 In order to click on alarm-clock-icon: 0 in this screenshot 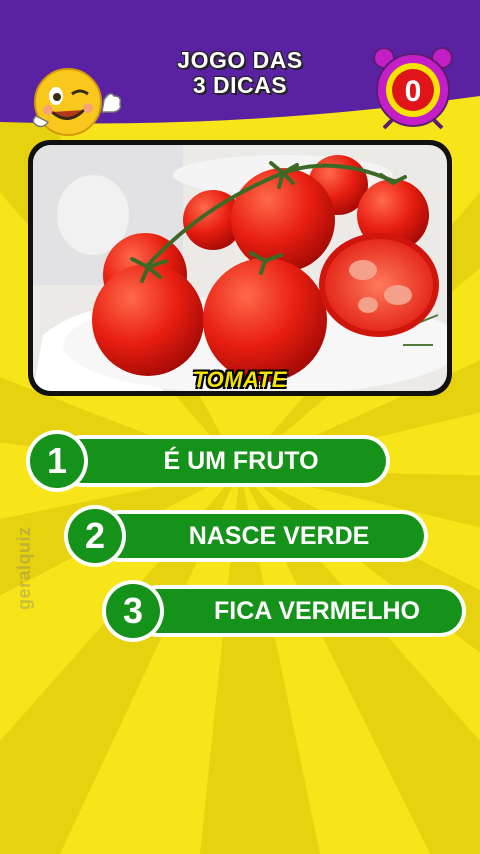, I will do `click(413, 88)`.